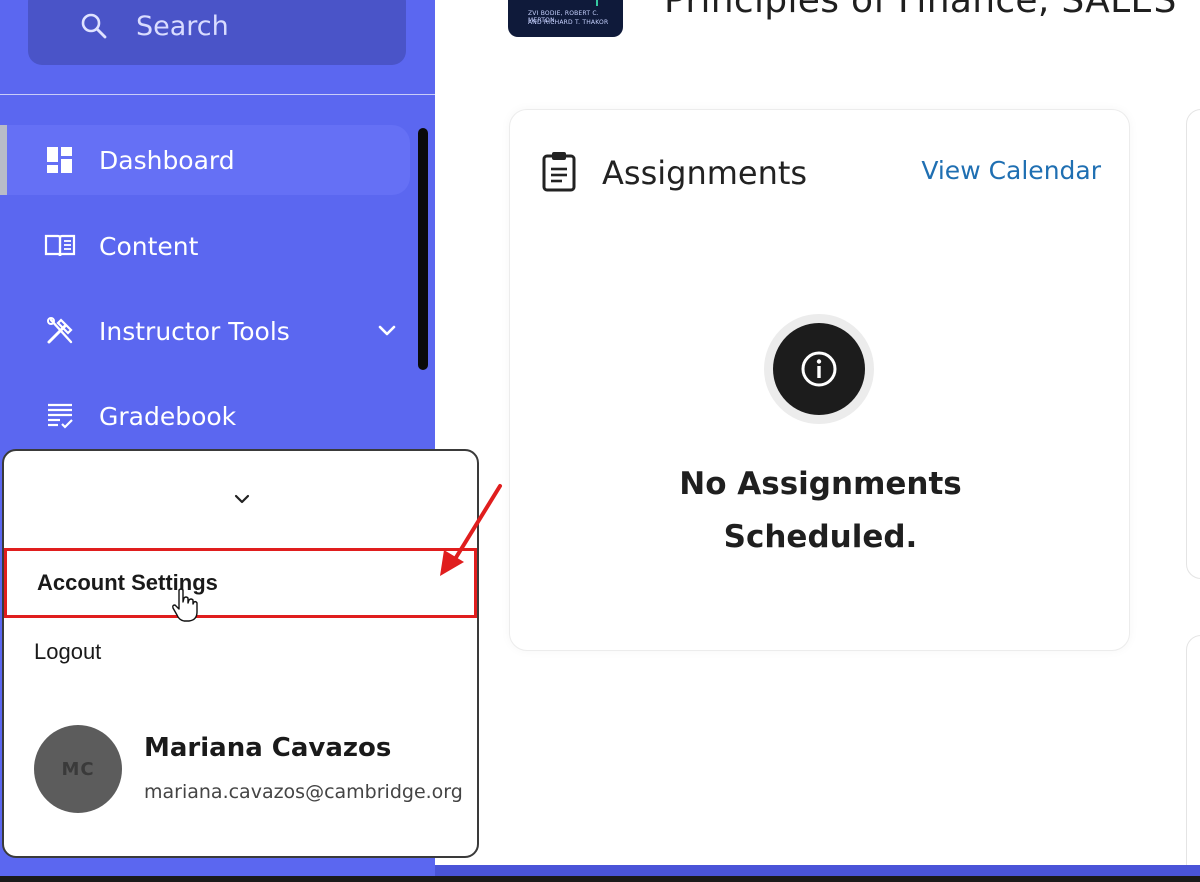 The width and height of the screenshot is (1200, 882). Describe the element at coordinates (471, 530) in the screenshot. I see `annotation-arrow-icon` at that location.